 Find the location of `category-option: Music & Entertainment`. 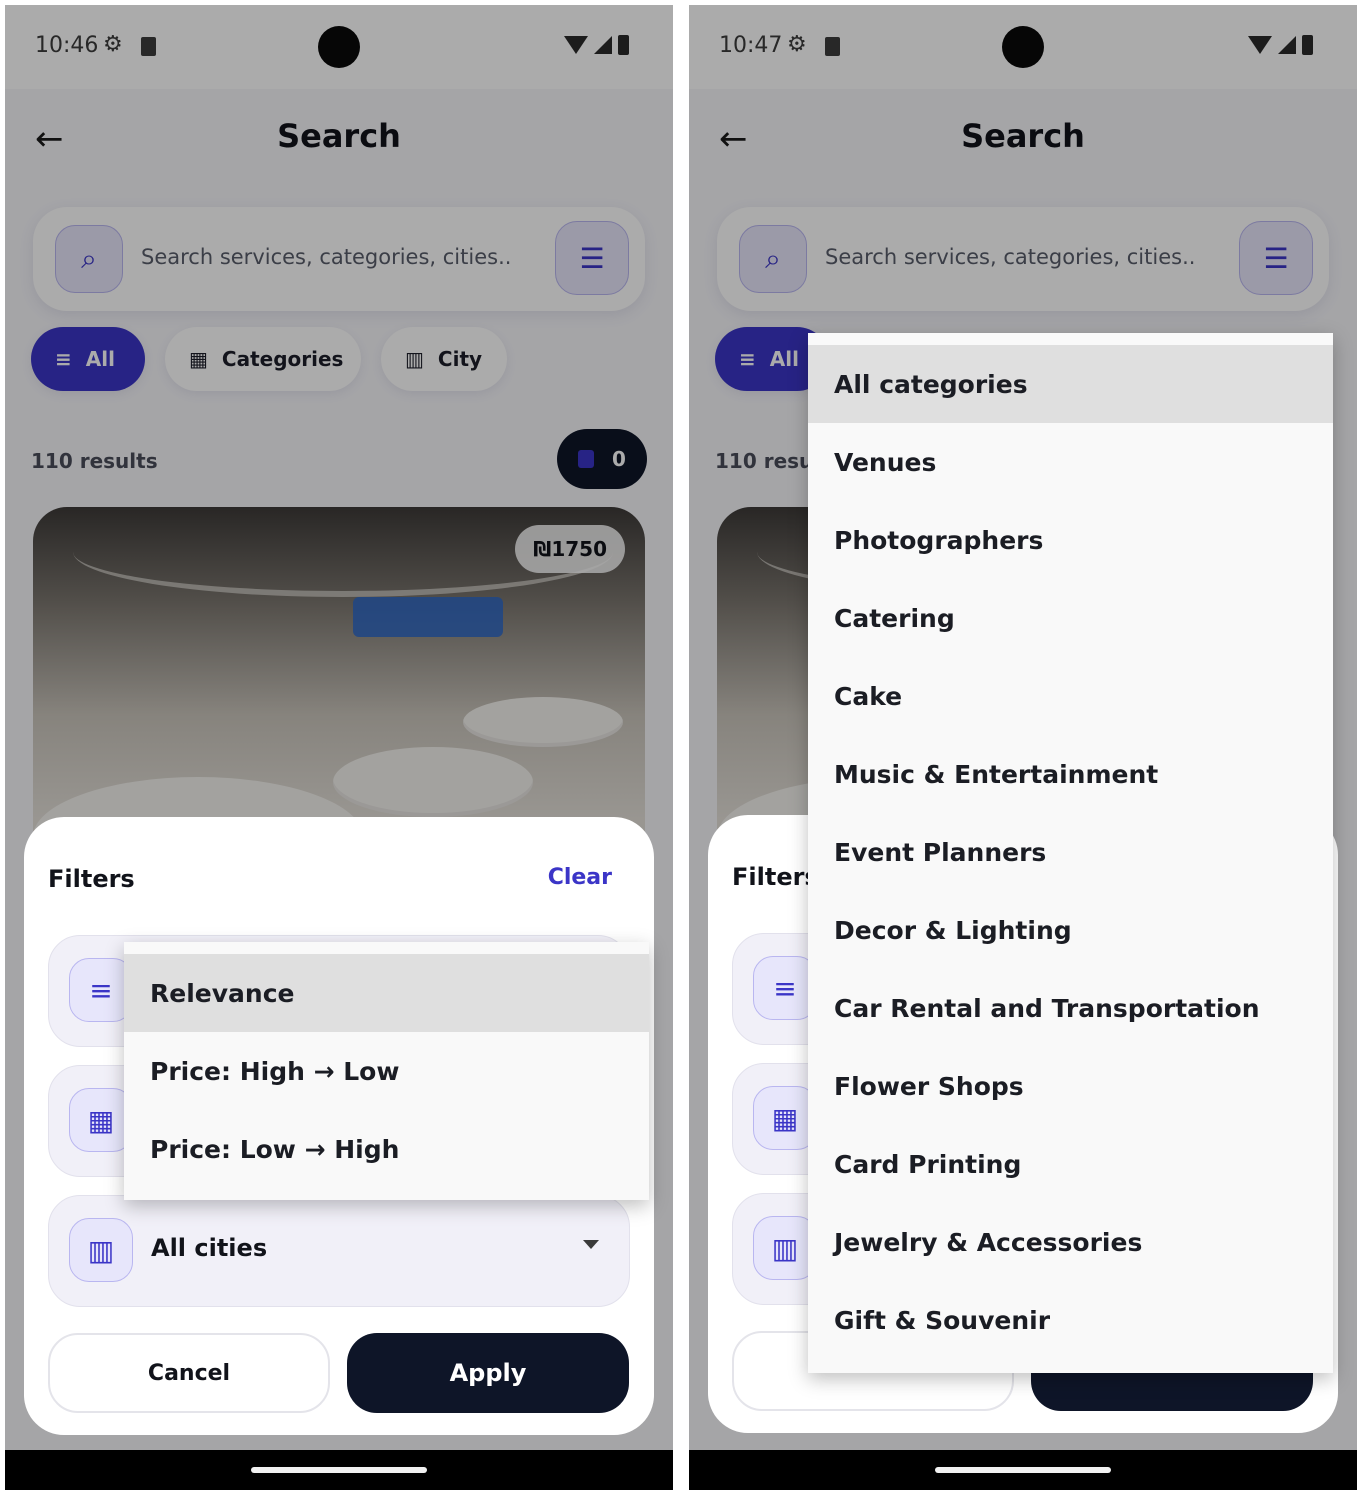

category-option: Music & Entertainment is located at coordinates (1070, 774).